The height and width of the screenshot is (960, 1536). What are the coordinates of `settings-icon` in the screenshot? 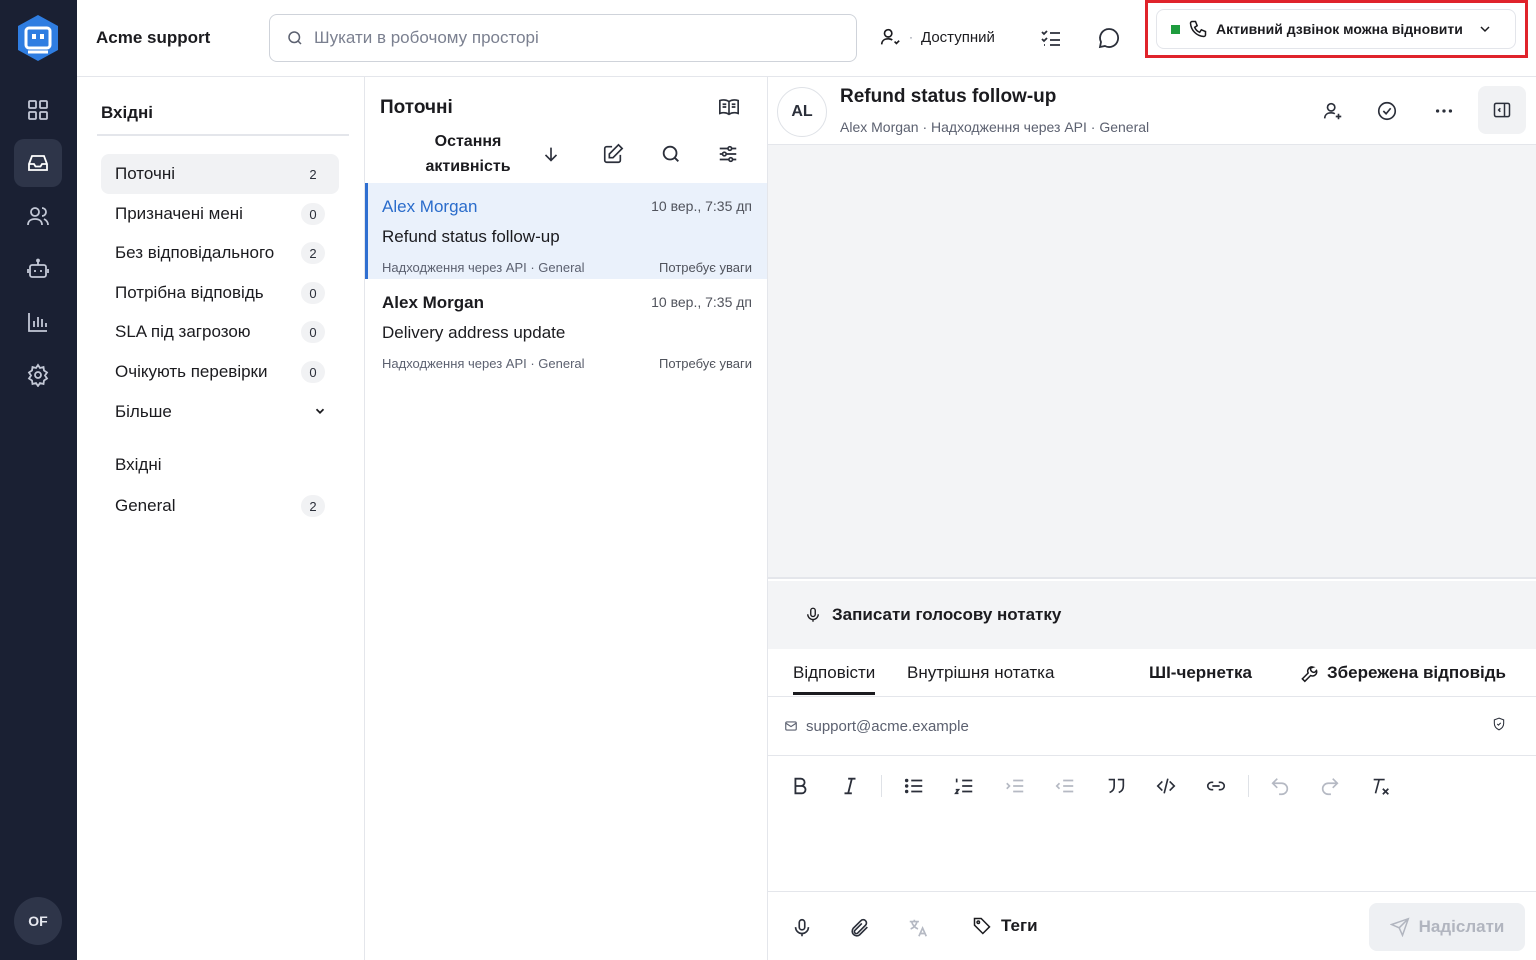 It's located at (38, 375).